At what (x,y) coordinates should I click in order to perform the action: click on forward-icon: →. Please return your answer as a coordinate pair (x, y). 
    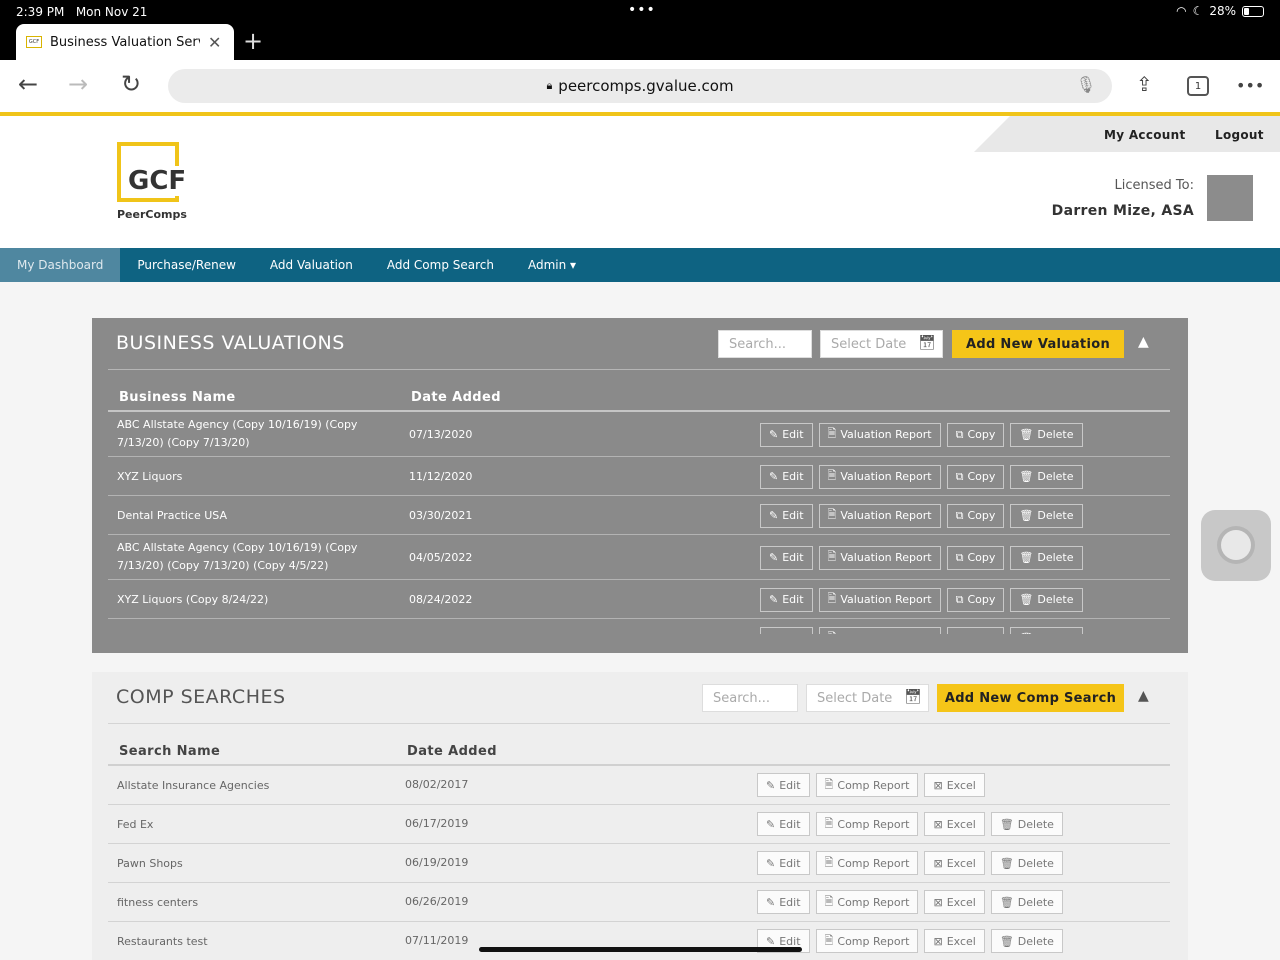
    Looking at the image, I should click on (78, 84).